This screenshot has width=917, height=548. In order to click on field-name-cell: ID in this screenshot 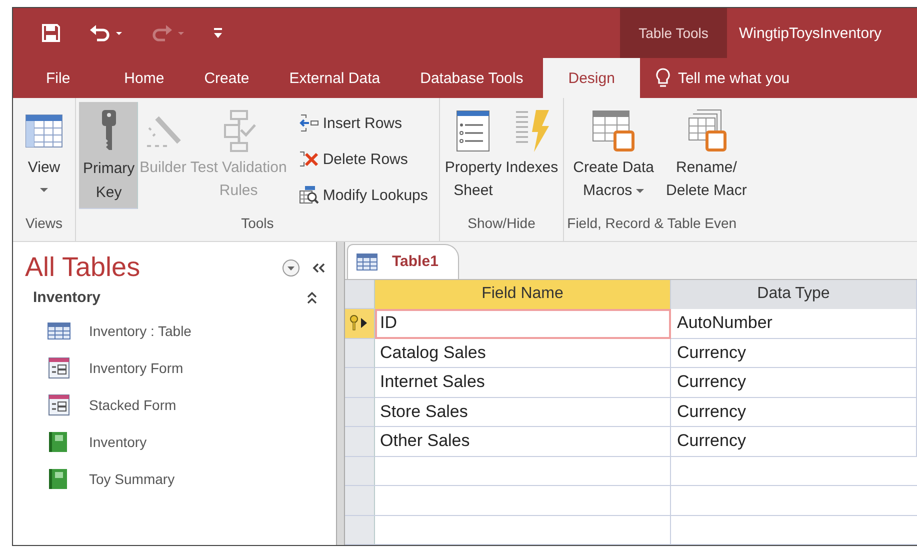, I will do `click(523, 323)`.